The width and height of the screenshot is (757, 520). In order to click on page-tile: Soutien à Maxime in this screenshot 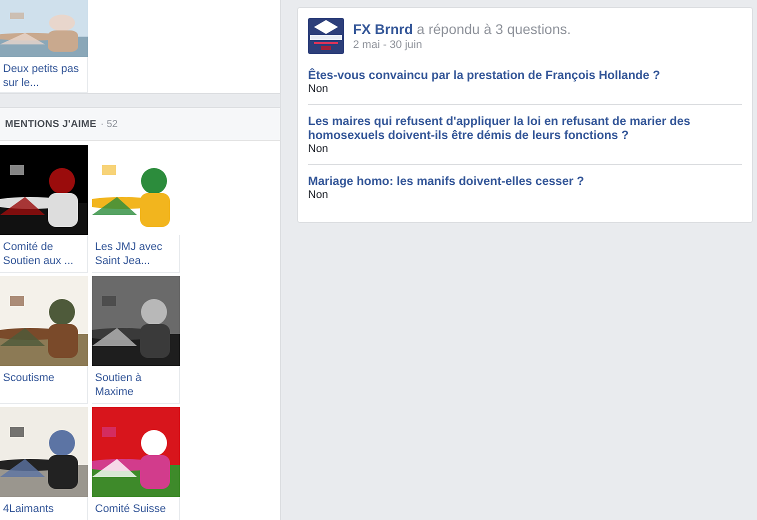, I will do `click(136, 340)`.